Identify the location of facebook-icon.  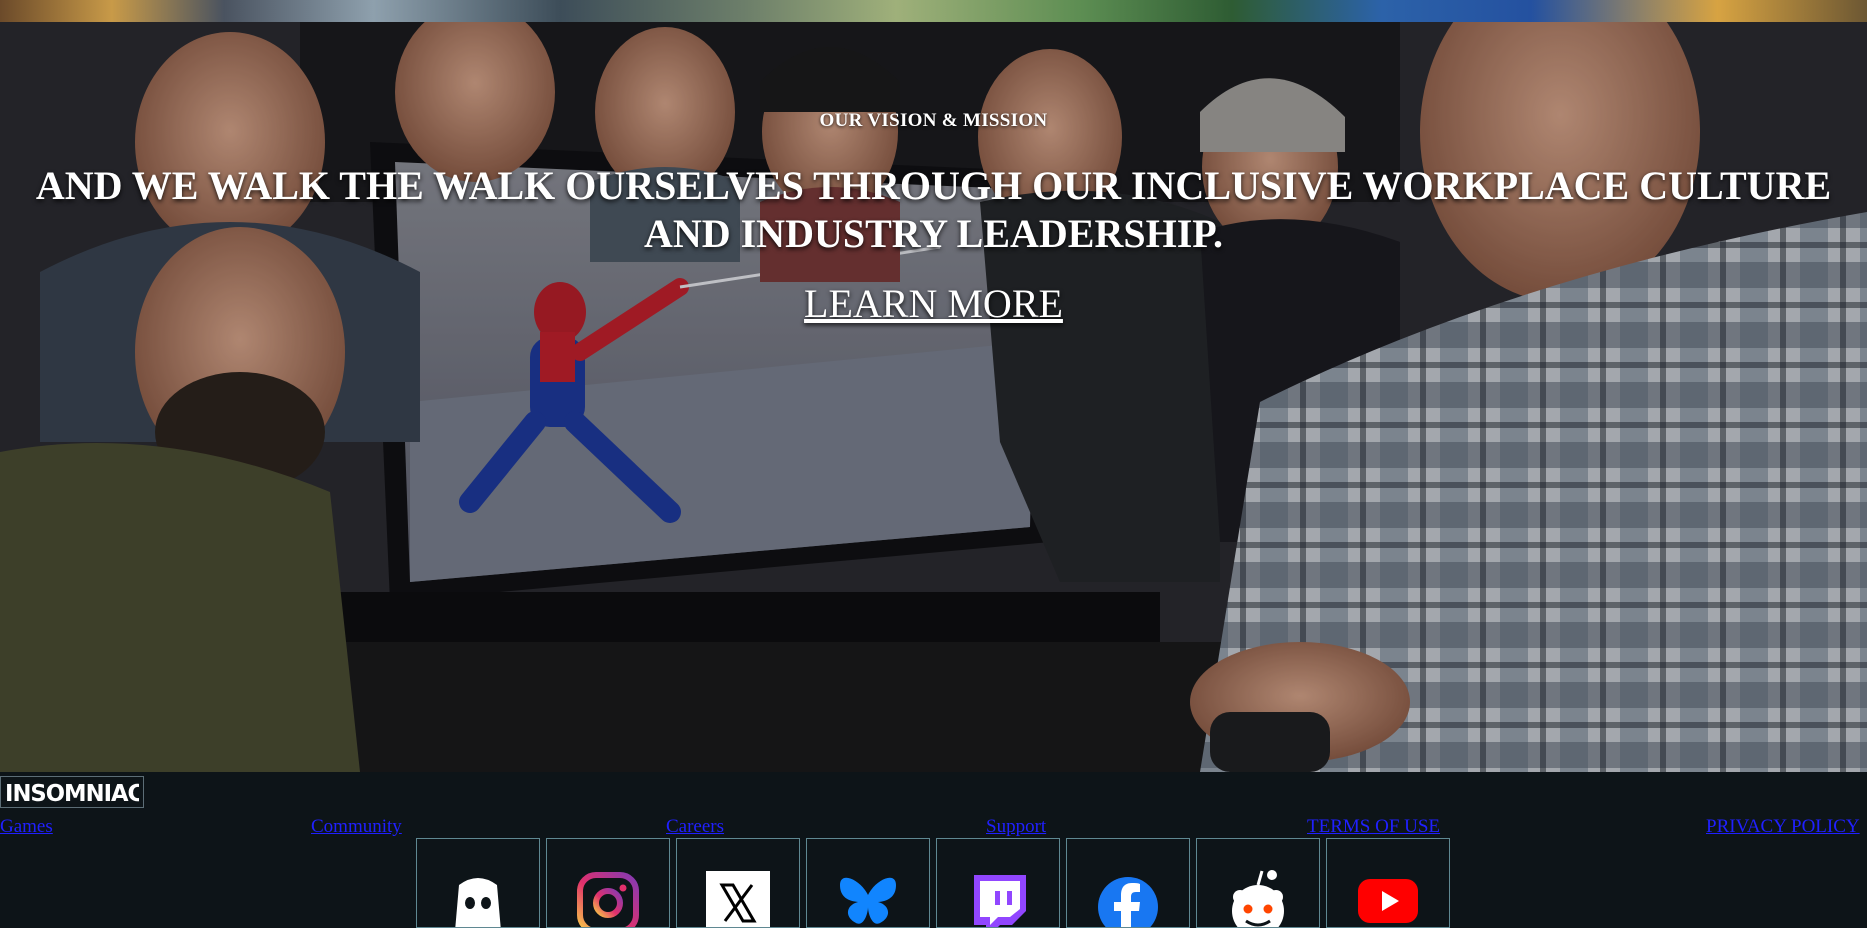
(1128, 902).